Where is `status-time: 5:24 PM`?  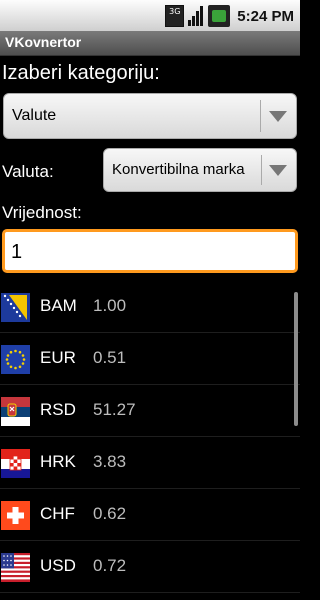 status-time: 5:24 PM is located at coordinates (265, 16).